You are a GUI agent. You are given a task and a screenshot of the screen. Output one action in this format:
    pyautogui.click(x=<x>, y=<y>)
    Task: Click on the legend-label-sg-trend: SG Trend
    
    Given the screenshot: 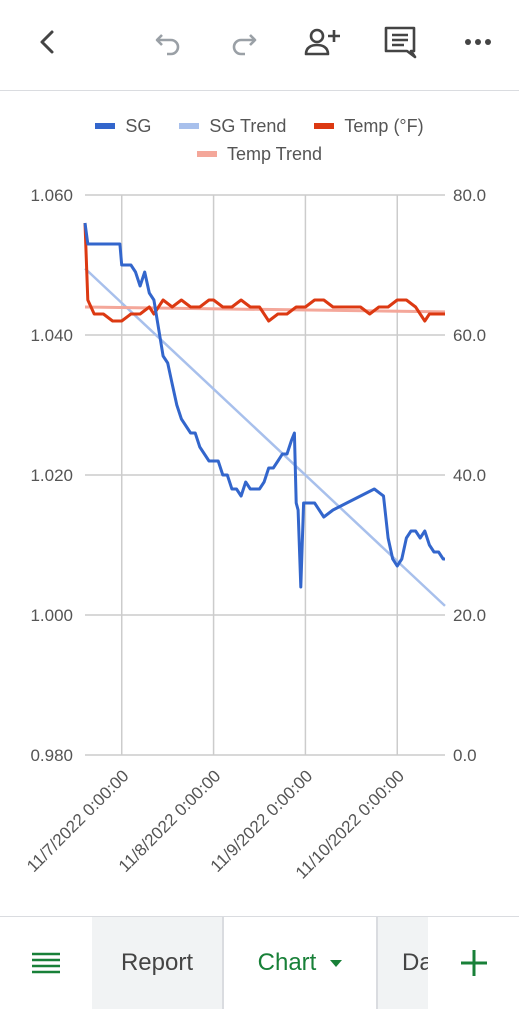 What is the action you would take?
    pyautogui.click(x=248, y=125)
    